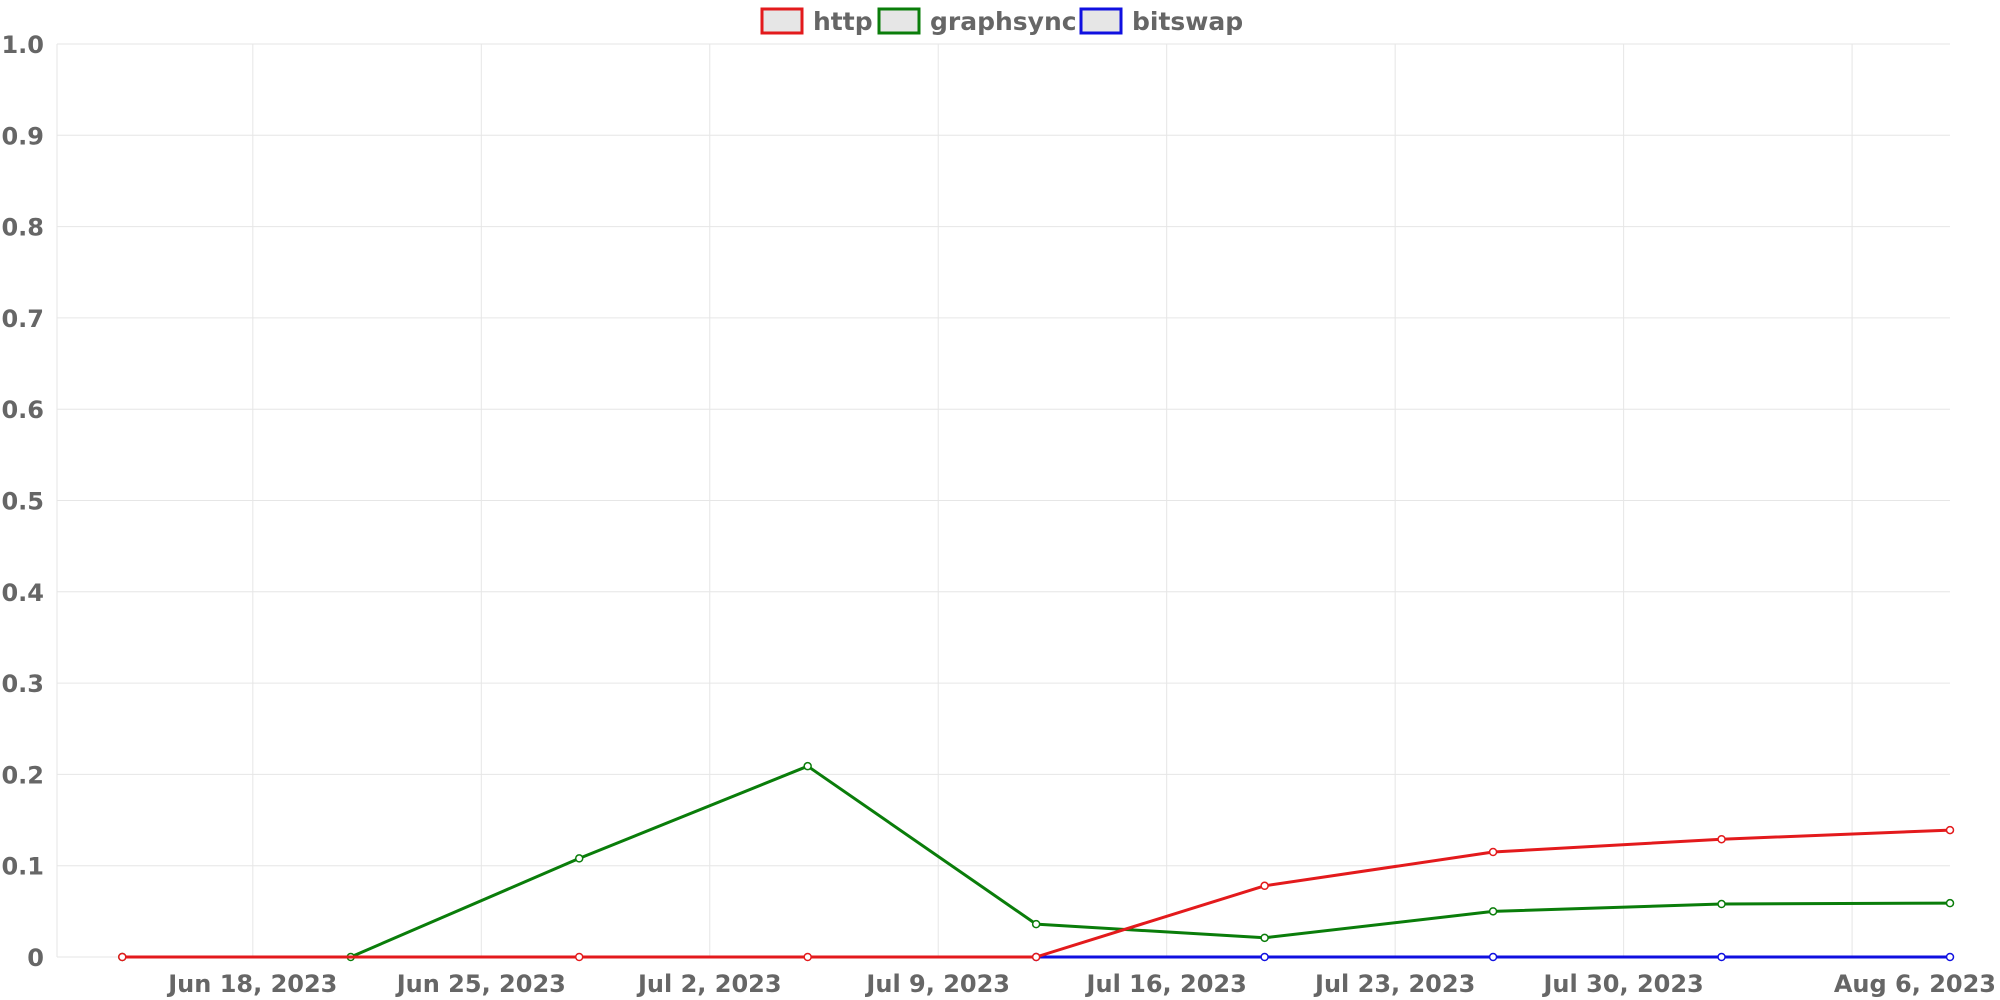  What do you see at coordinates (22, 502) in the screenshot?
I see `y-tick-label: 0.5` at bounding box center [22, 502].